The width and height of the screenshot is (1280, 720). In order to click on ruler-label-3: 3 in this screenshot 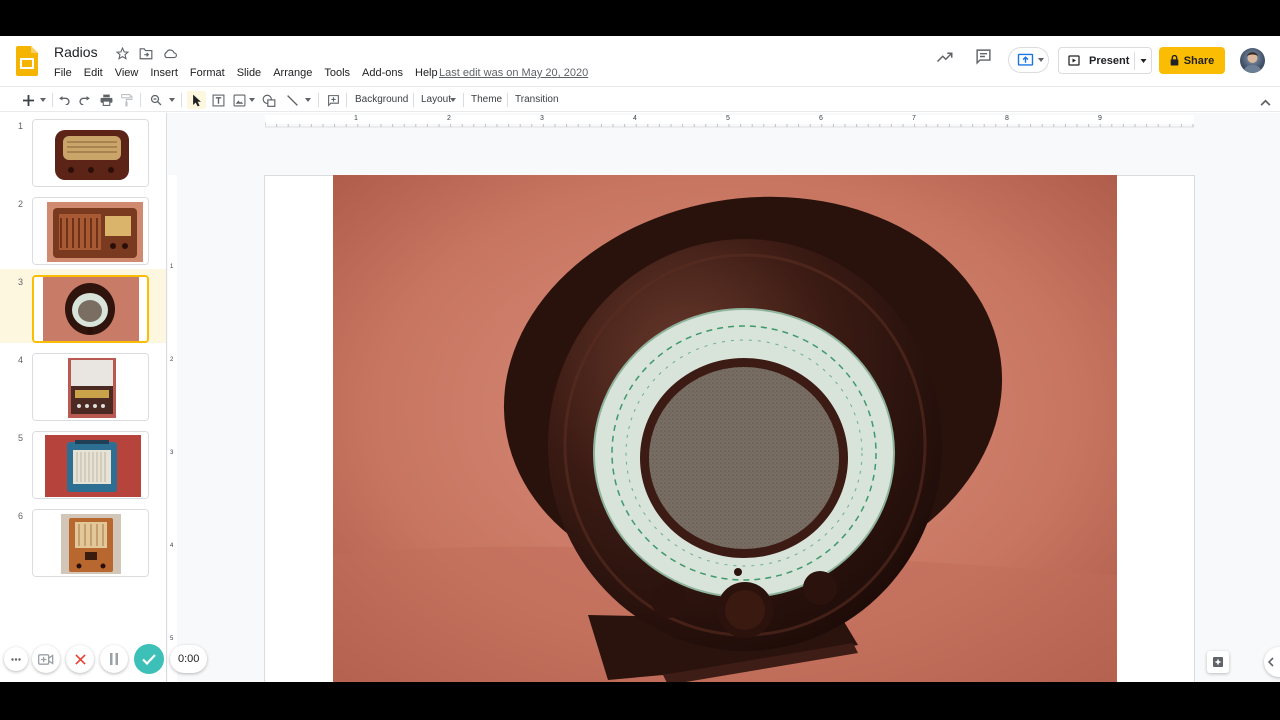, I will do `click(542, 118)`.